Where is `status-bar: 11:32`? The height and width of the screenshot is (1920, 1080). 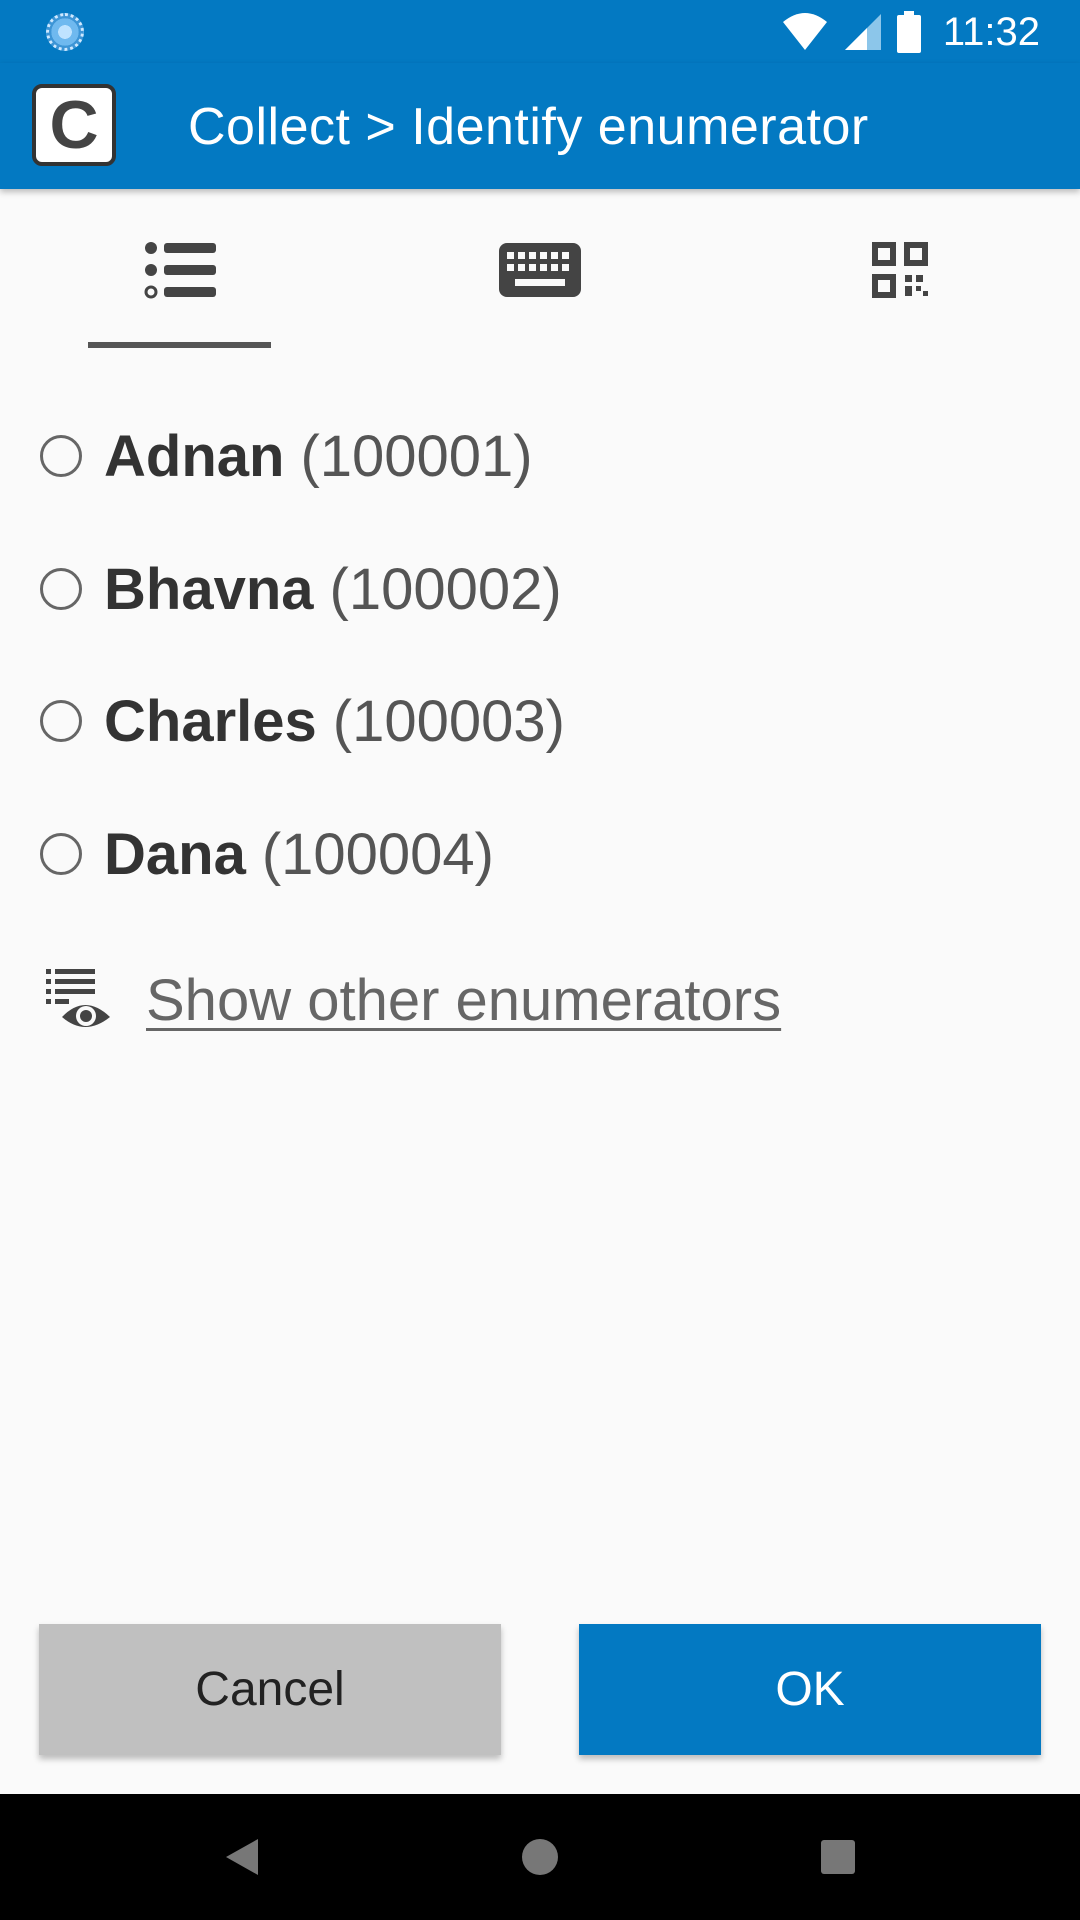
status-bar: 11:32 is located at coordinates (540, 31).